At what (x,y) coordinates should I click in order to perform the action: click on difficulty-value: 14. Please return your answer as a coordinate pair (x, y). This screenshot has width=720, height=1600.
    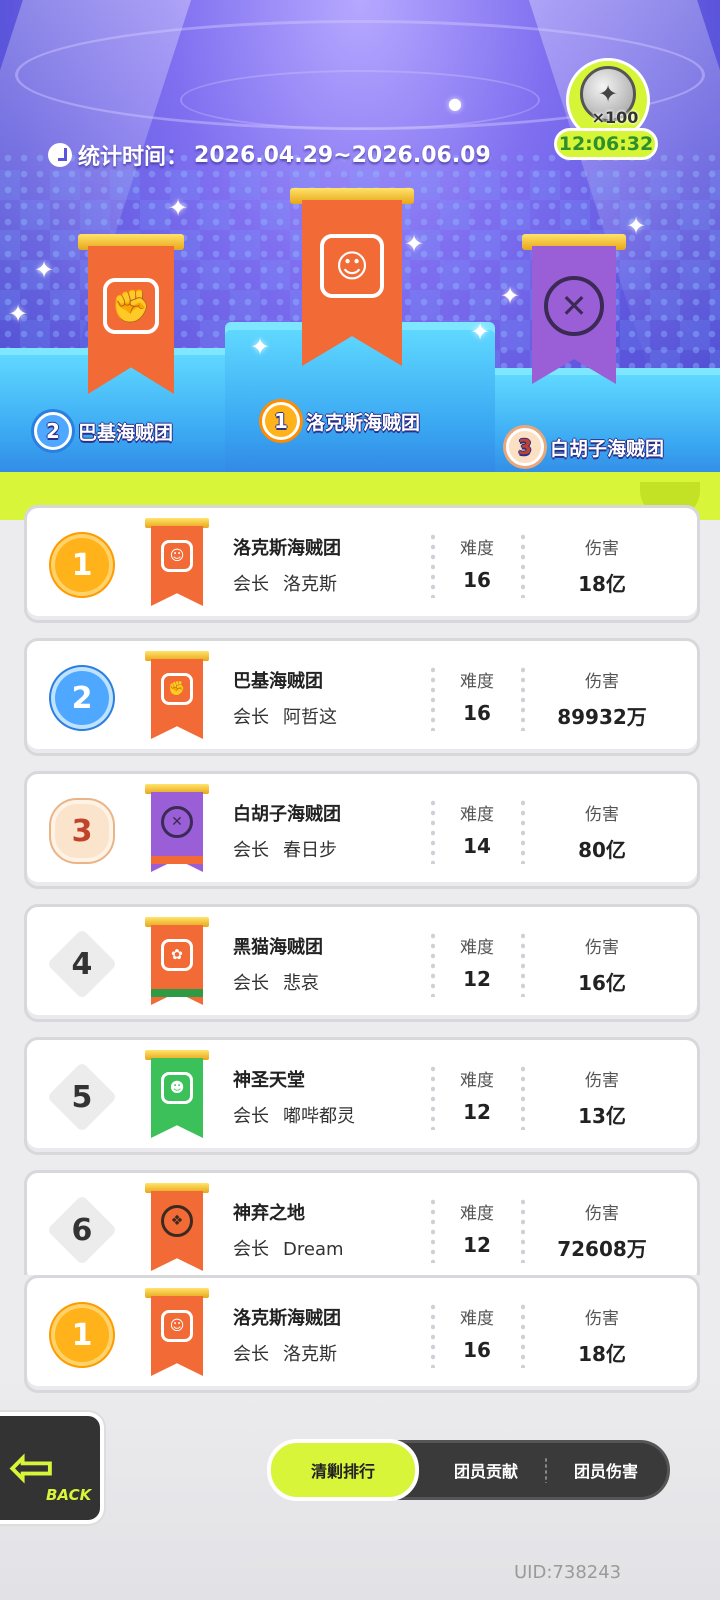
    Looking at the image, I should click on (477, 846).